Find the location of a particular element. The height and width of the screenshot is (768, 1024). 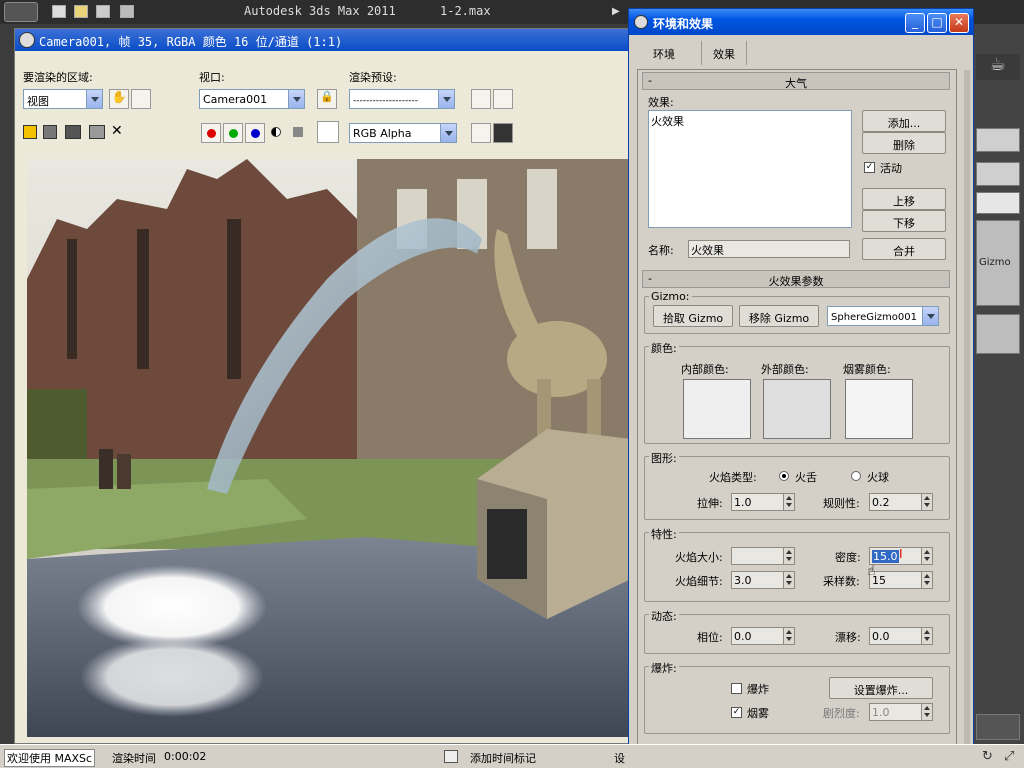

gizmo-select-value: SphereGizmo001 is located at coordinates (874, 317).